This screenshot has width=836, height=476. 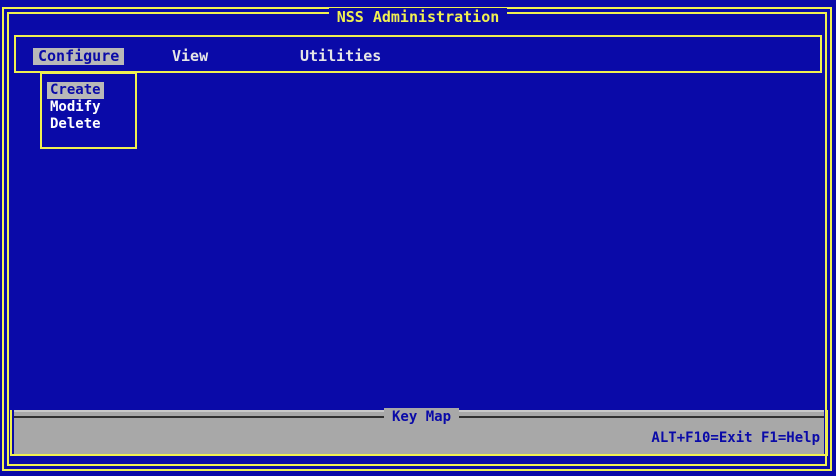 What do you see at coordinates (75, 90) in the screenshot?
I see `menu-item-create: Create` at bounding box center [75, 90].